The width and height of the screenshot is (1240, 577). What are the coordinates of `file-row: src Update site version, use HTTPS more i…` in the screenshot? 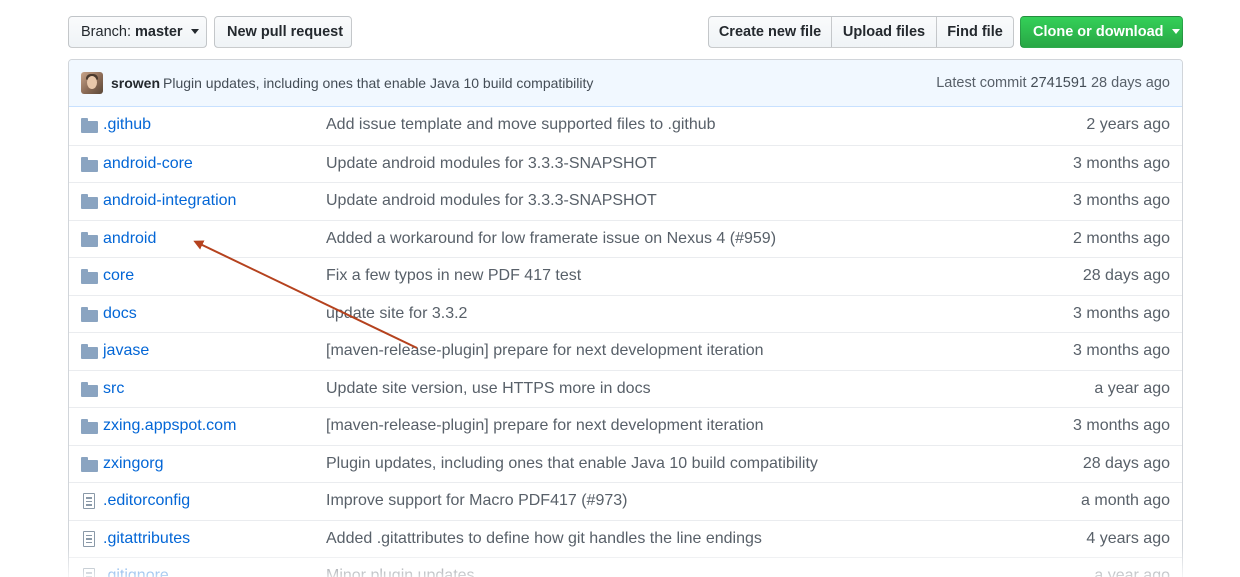 It's located at (625, 388).